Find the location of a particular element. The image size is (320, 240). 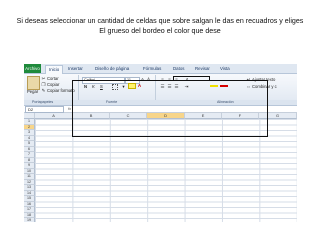

tab-file: Archivo is located at coordinates (32, 68).